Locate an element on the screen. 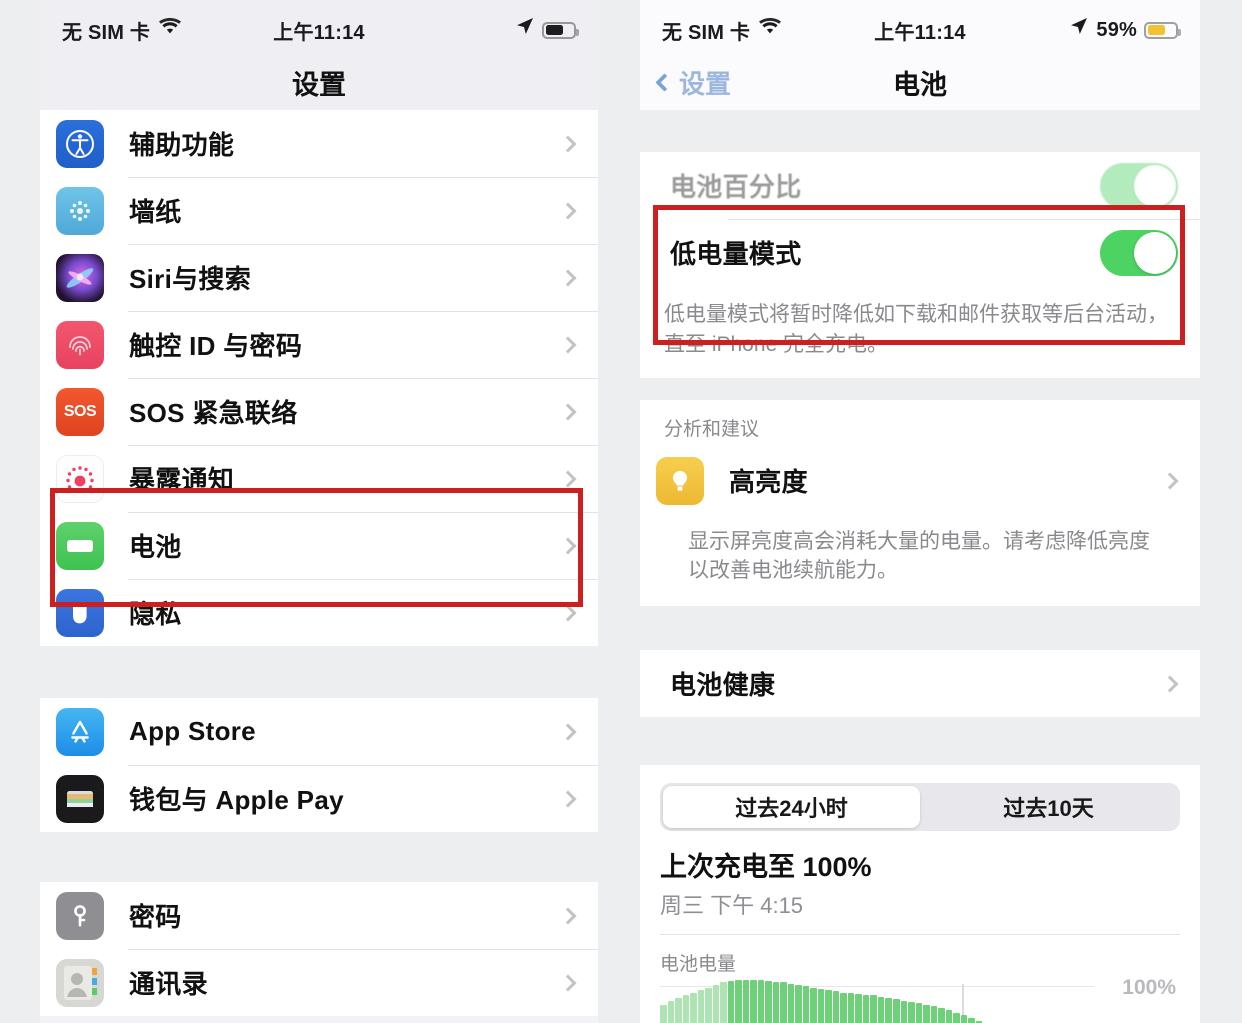 This screenshot has width=1242, height=1023. chart-label: 电池电量 is located at coordinates (698, 965).